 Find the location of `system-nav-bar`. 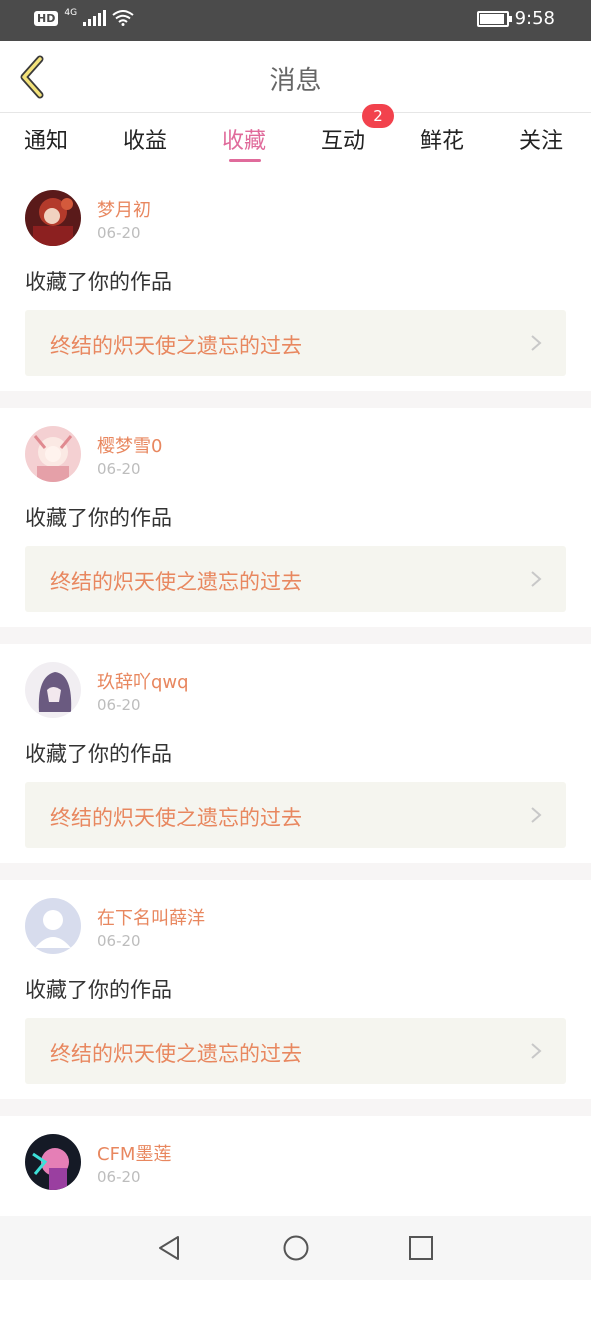

system-nav-bar is located at coordinates (295, 1248).